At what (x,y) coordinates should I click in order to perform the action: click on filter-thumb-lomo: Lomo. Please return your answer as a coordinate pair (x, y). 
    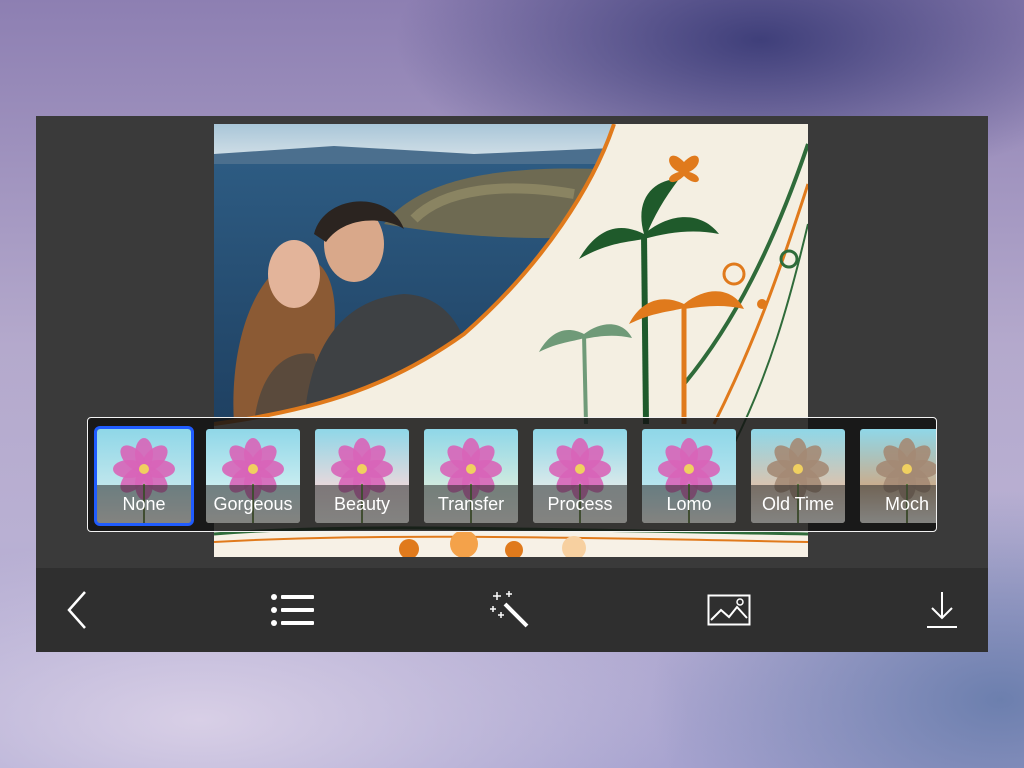
    Looking at the image, I should click on (689, 476).